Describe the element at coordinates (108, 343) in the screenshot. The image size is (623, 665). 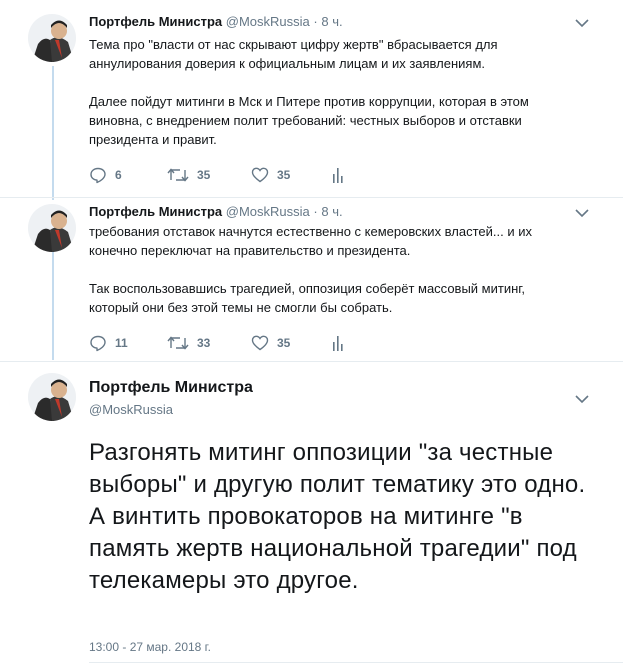
I see `reply-button: 11` at that location.